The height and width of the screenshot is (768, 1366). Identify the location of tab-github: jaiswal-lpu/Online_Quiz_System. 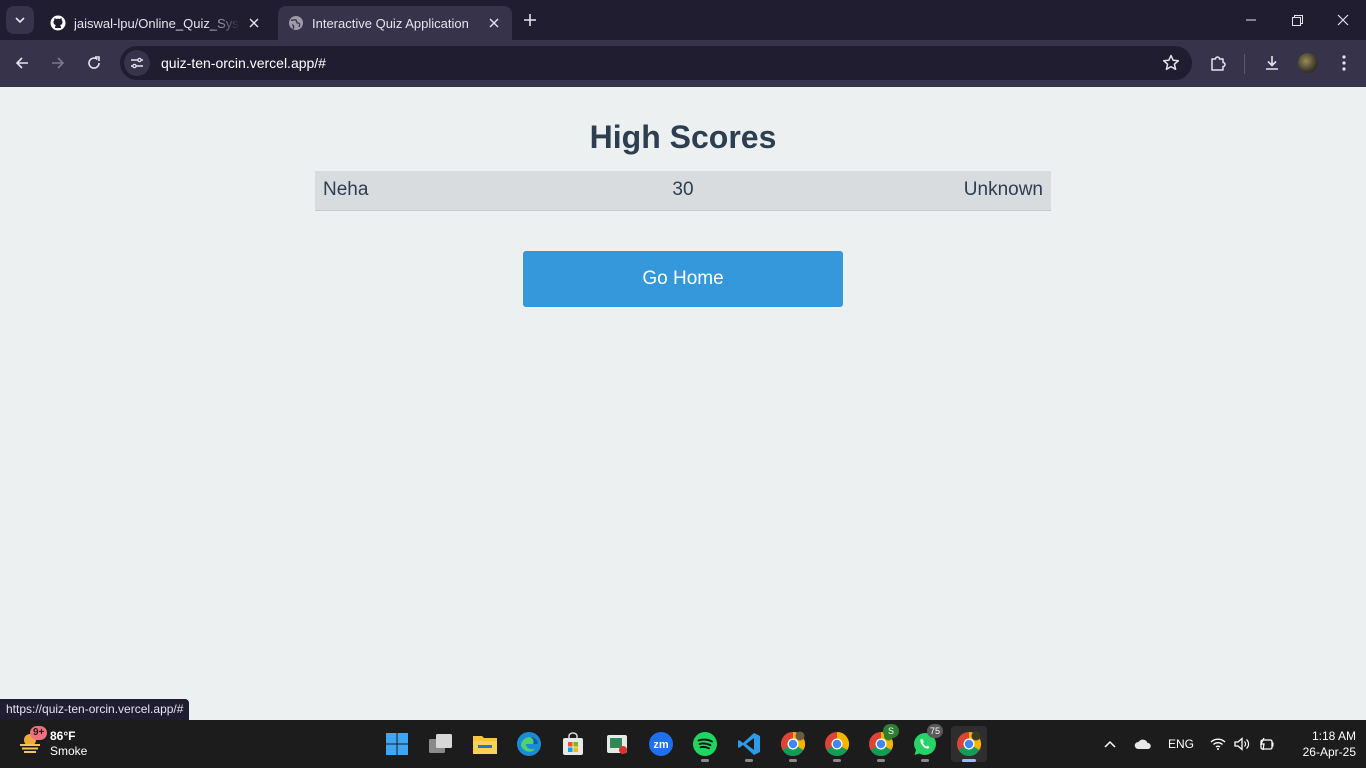
(156, 23).